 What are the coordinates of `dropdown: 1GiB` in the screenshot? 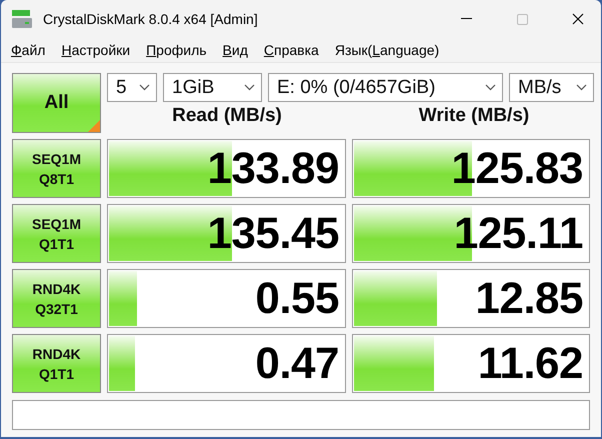 It's located at (212, 87).